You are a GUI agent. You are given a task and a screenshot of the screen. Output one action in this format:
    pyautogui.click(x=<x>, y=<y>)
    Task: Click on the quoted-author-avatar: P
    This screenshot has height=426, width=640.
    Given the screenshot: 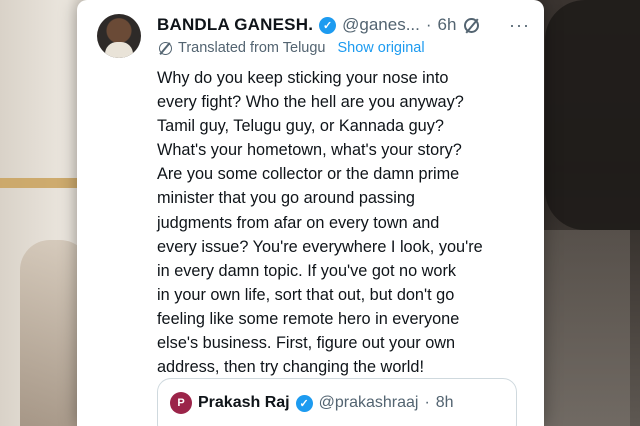 What is the action you would take?
    pyautogui.click(x=181, y=403)
    